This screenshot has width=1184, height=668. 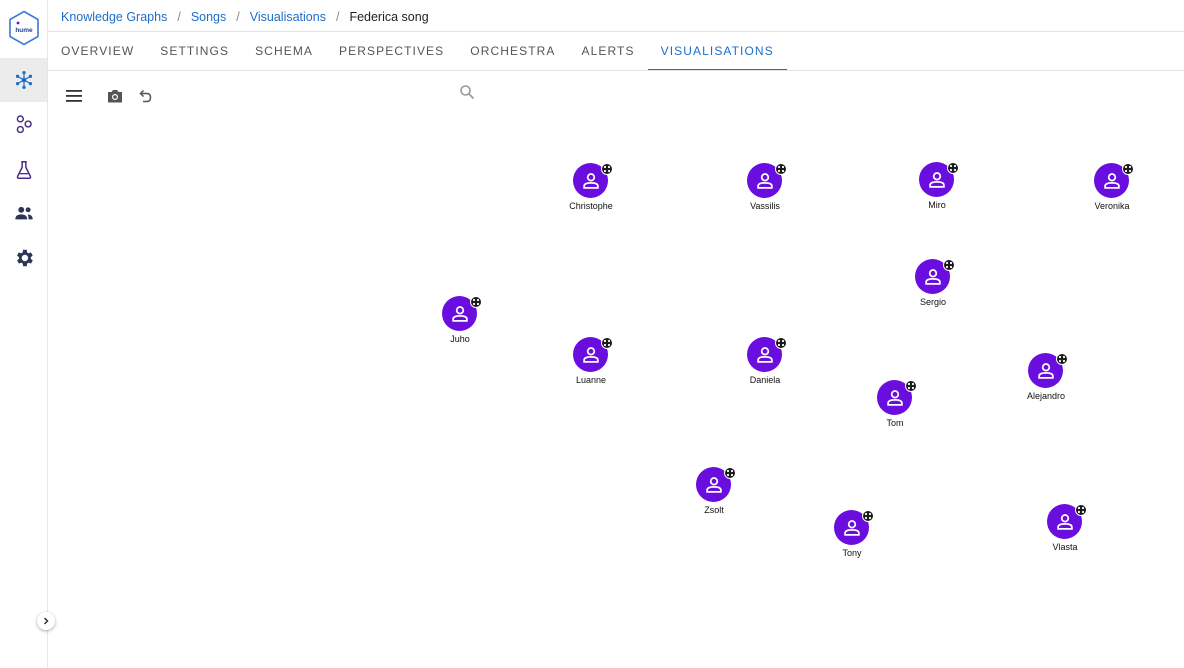 I want to click on node-label: Luanne, so click(x=591, y=380).